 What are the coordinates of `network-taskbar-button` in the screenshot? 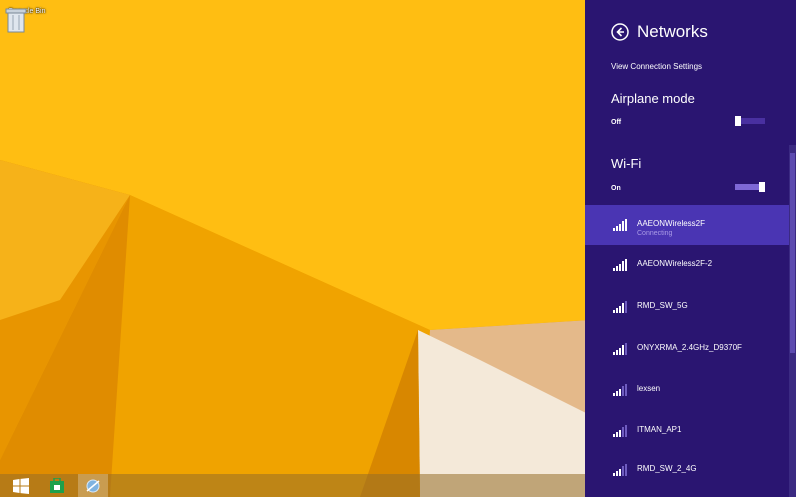 It's located at (93, 485).